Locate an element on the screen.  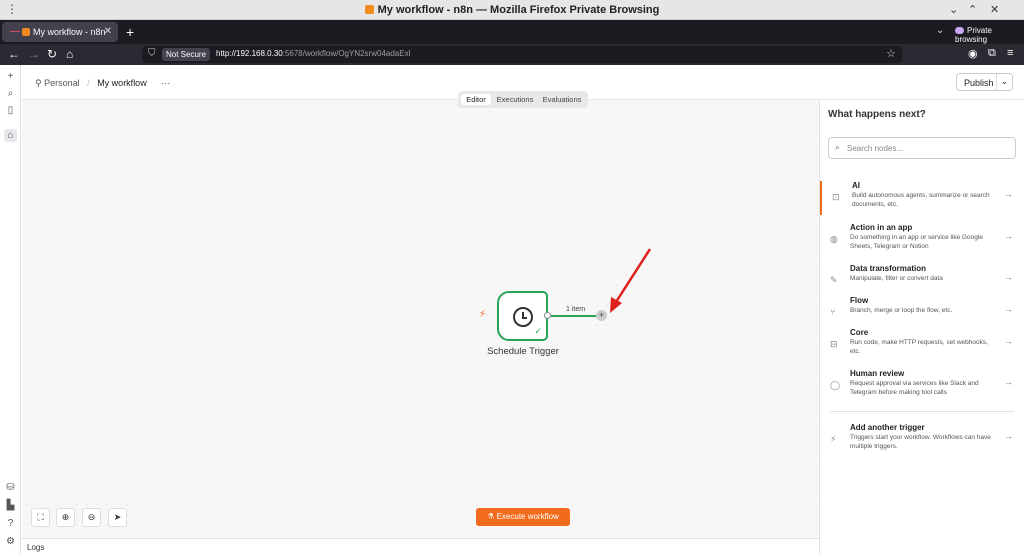
option-title: Core is located at coordinates (859, 332).